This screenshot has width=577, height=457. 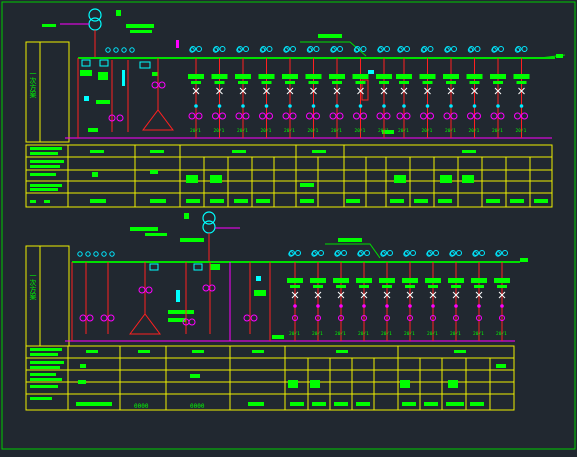 I want to click on feeder-tag-b5: 20/1, so click(x=409, y=334).